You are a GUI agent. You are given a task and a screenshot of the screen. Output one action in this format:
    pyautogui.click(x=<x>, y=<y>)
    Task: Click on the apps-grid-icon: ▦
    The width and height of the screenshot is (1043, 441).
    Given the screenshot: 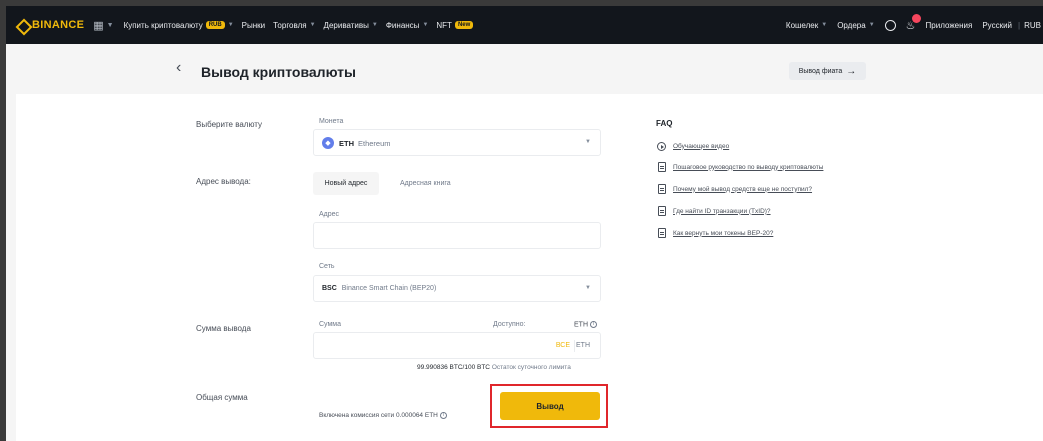 What is the action you would take?
    pyautogui.click(x=98, y=25)
    